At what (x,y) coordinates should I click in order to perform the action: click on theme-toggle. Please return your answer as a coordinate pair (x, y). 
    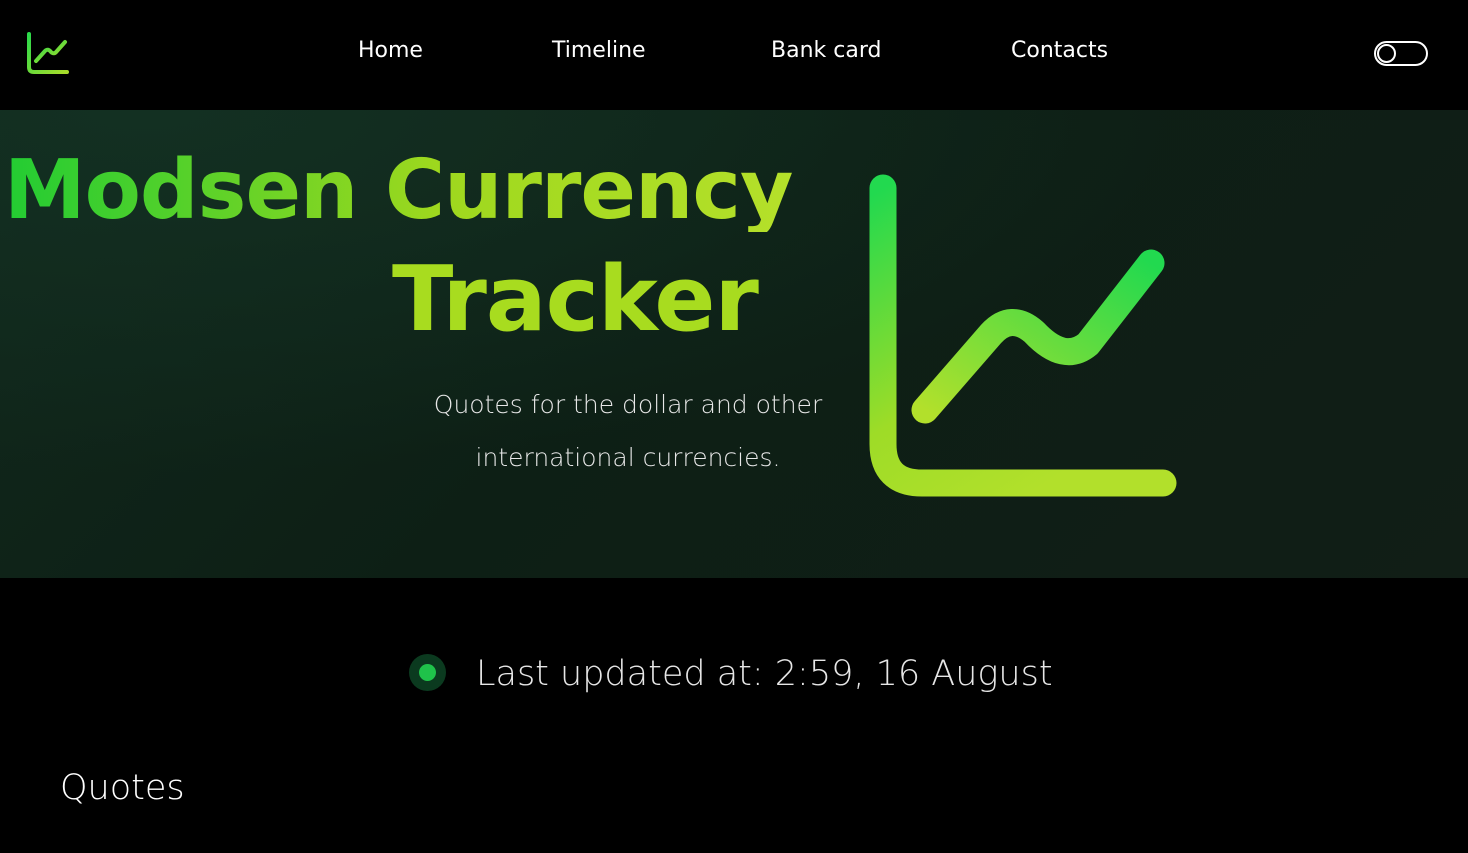
    Looking at the image, I should click on (1401, 53).